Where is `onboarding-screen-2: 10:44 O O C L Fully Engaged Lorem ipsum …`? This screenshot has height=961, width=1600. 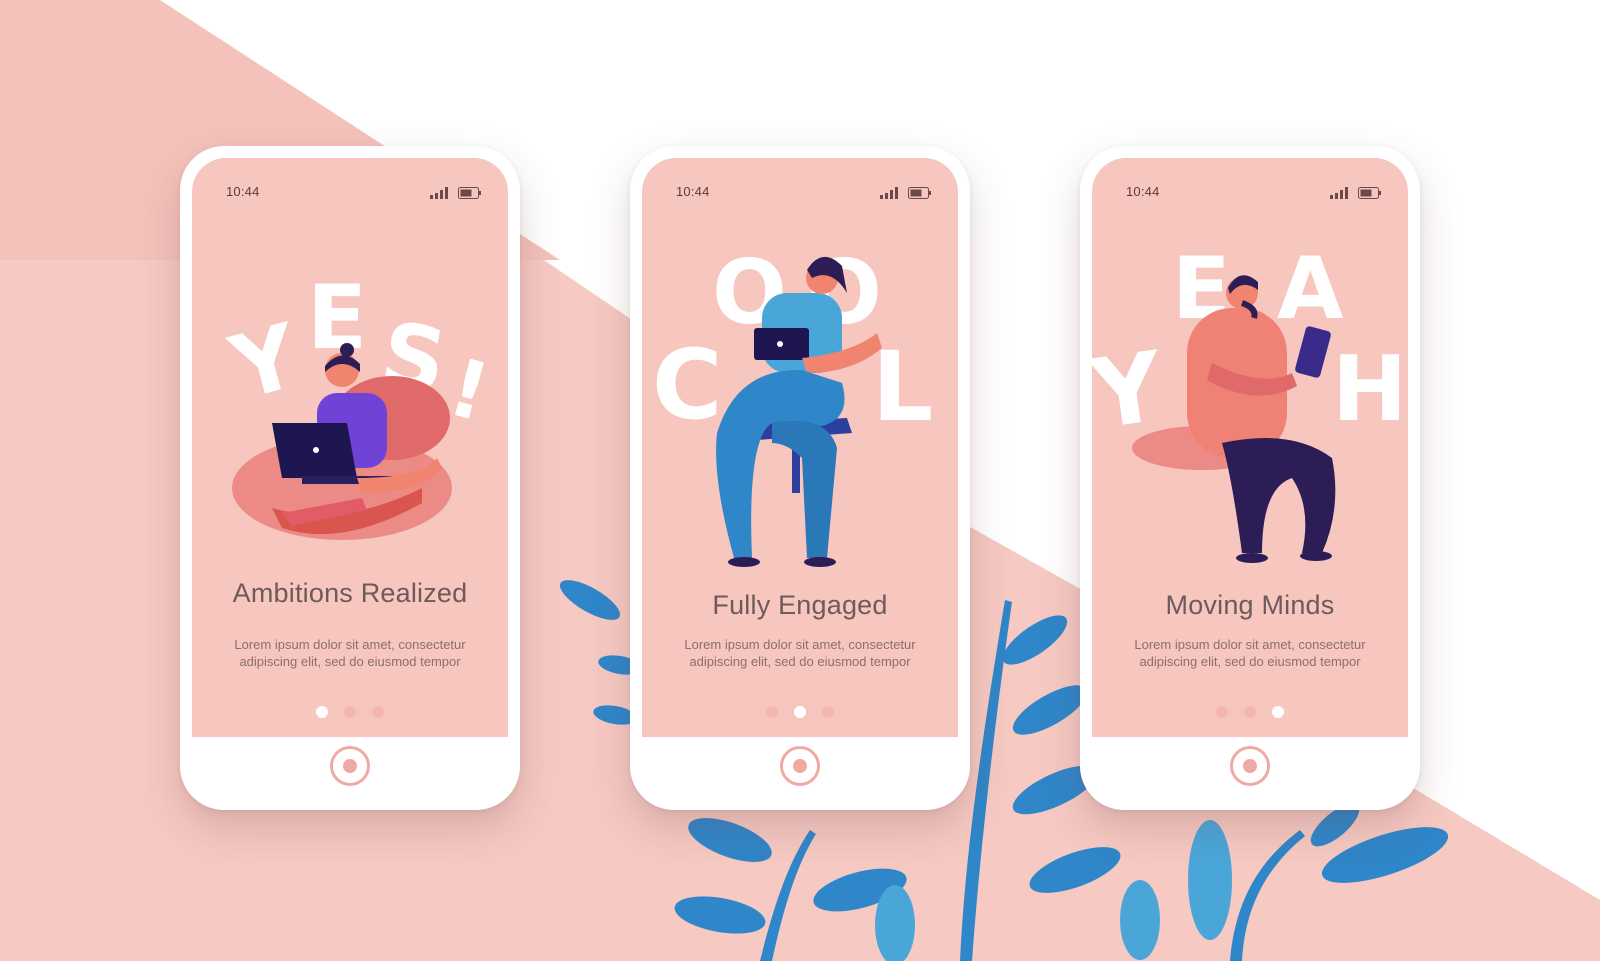 onboarding-screen-2: 10:44 O O C L Fully Engaged Lorem ipsum … is located at coordinates (800, 447).